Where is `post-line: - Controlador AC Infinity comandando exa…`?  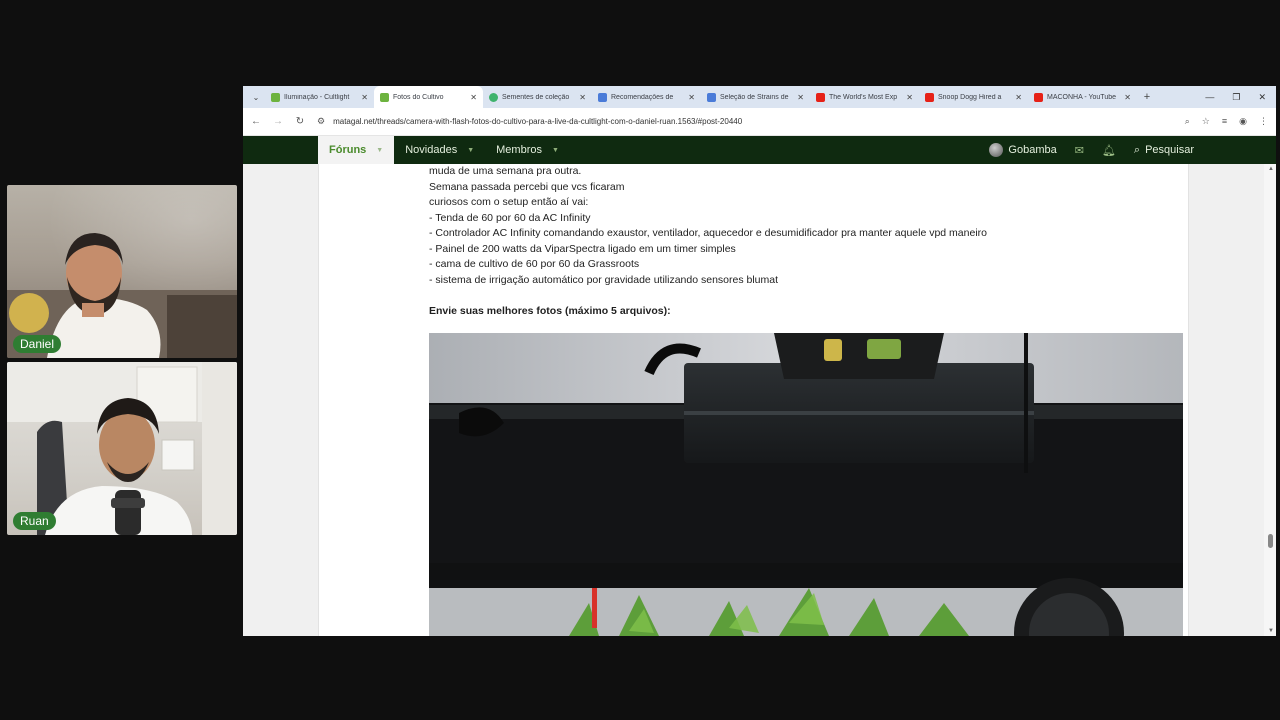 post-line: - Controlador AC Infinity comandando exa… is located at coordinates (708, 233).